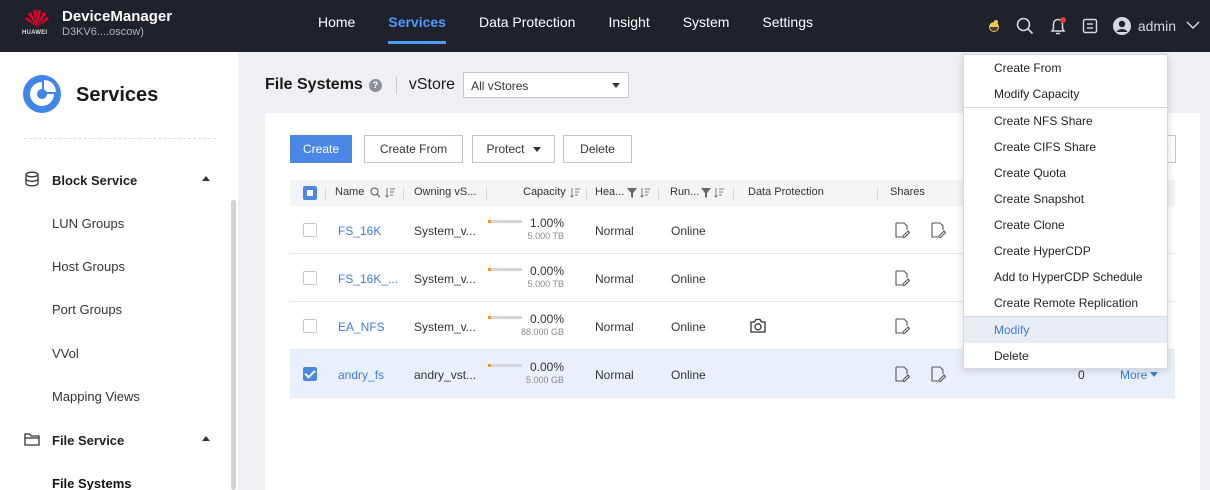  I want to click on sidebar-item-port-groups: Port Groups, so click(87, 309).